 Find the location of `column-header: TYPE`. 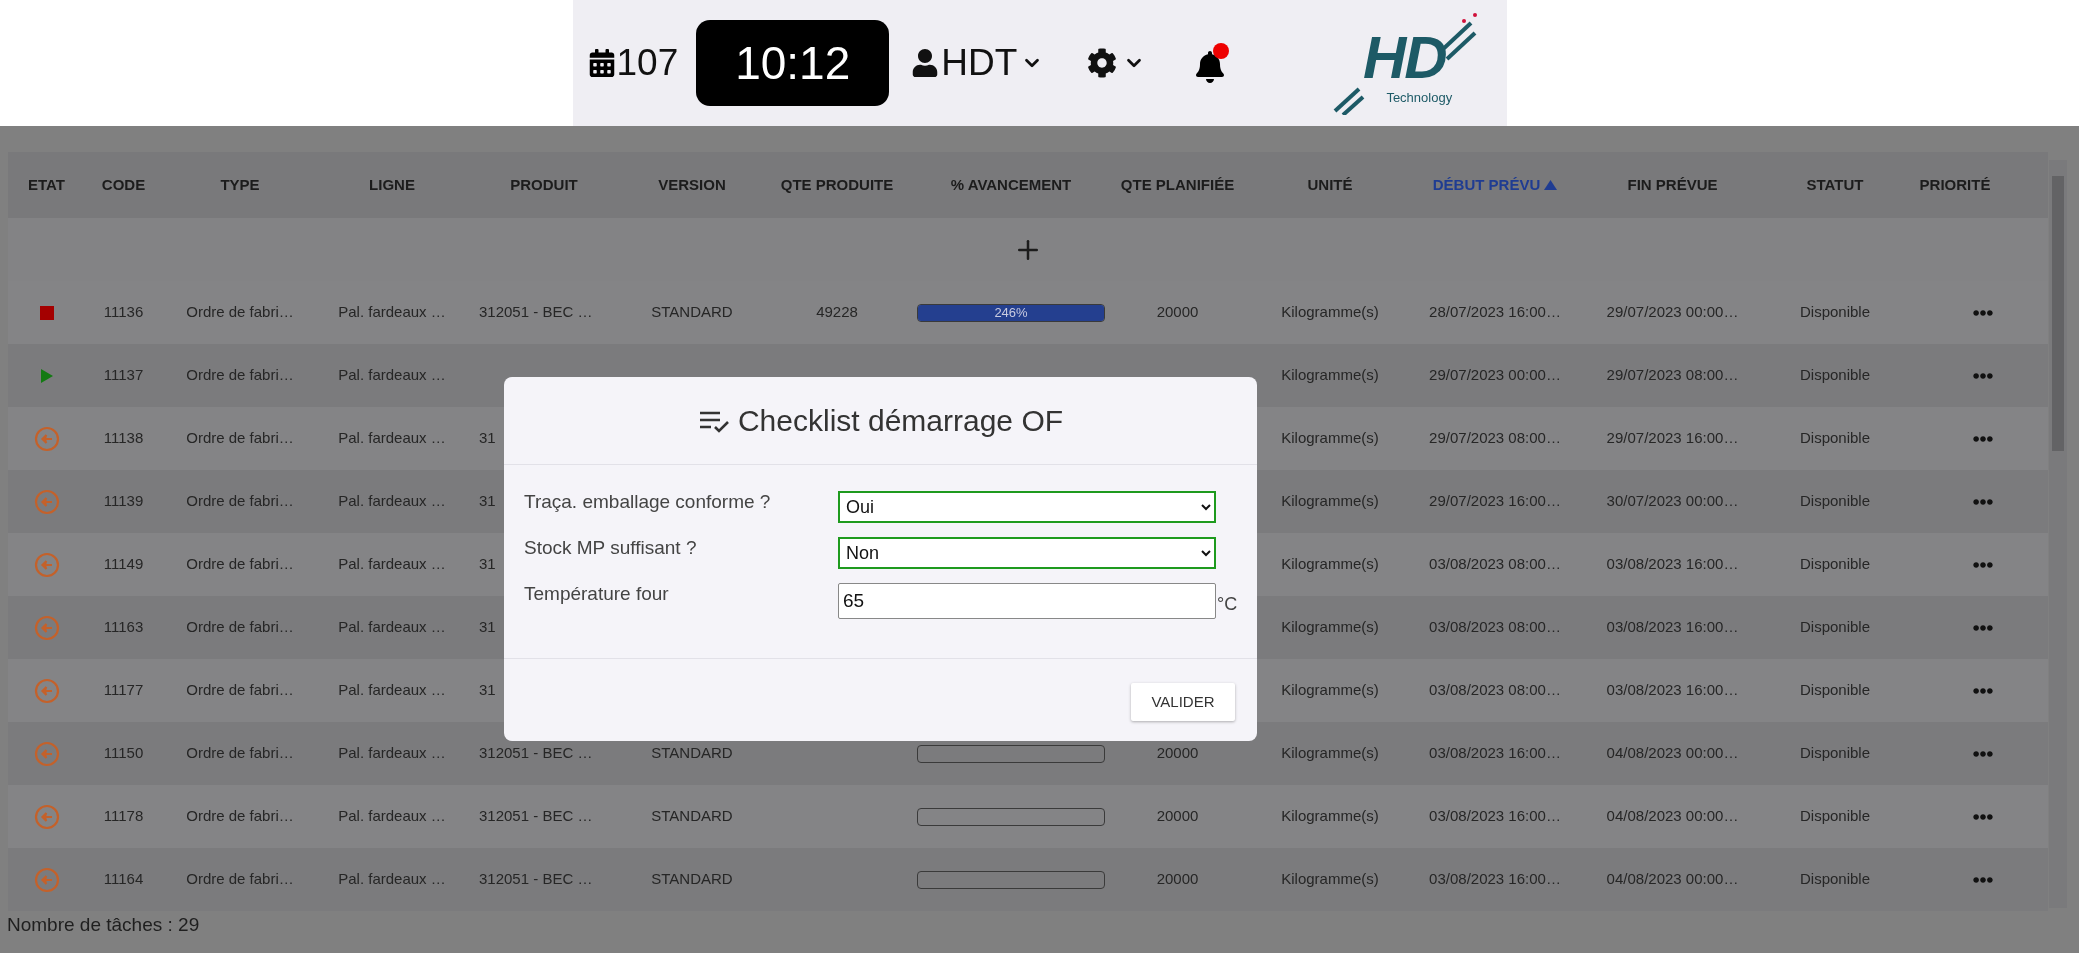

column-header: TYPE is located at coordinates (240, 185).